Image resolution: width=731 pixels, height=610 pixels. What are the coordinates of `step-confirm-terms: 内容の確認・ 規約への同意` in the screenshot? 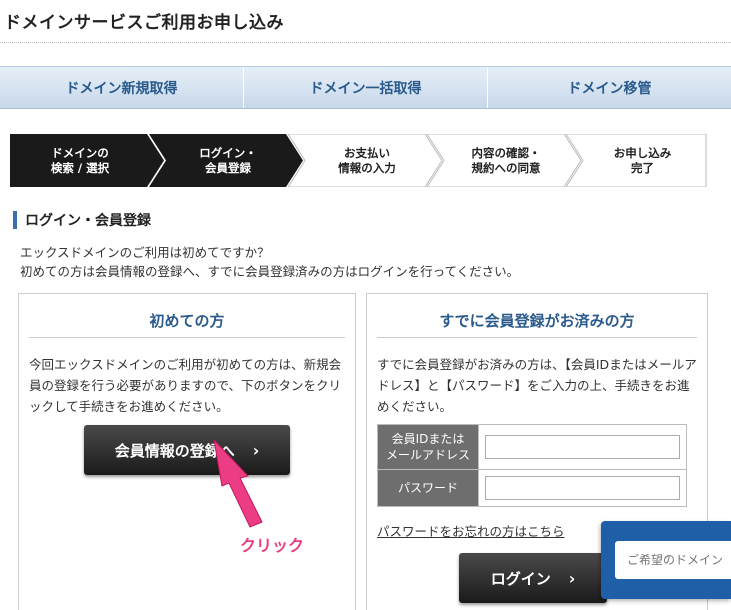 It's located at (506, 160).